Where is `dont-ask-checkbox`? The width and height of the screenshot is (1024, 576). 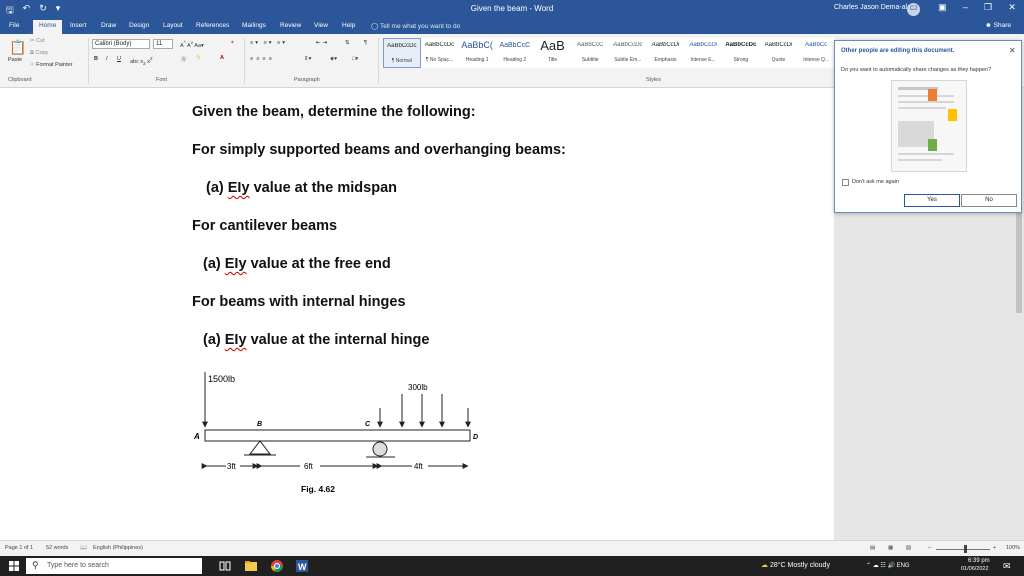
dont-ask-checkbox is located at coordinates (845, 182).